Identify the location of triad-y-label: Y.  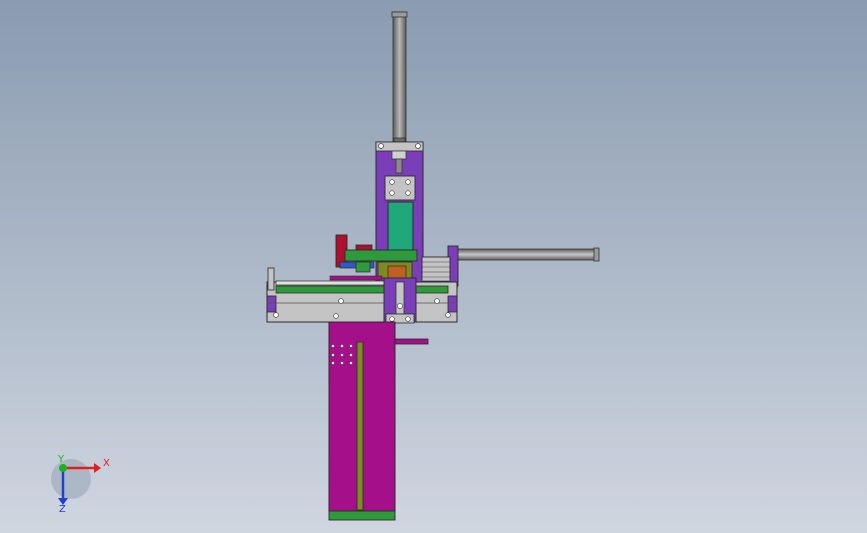
(61, 459).